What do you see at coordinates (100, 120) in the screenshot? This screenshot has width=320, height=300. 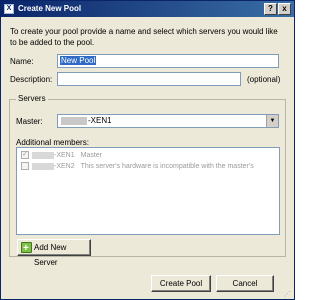 I see `master-value: -XEN1` at bounding box center [100, 120].